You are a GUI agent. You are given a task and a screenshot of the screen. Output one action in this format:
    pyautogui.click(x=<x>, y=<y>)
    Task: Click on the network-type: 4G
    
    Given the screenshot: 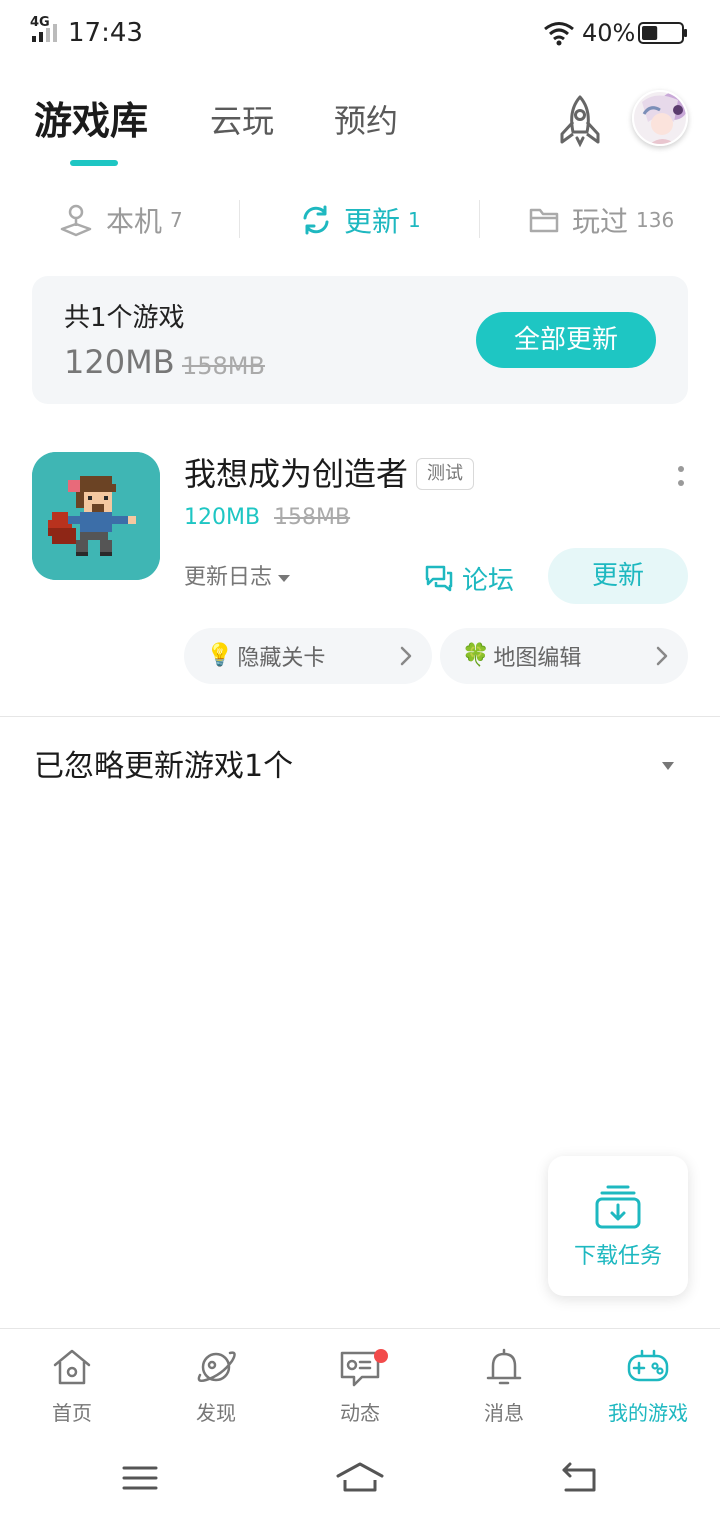 What is the action you would take?
    pyautogui.click(x=40, y=22)
    